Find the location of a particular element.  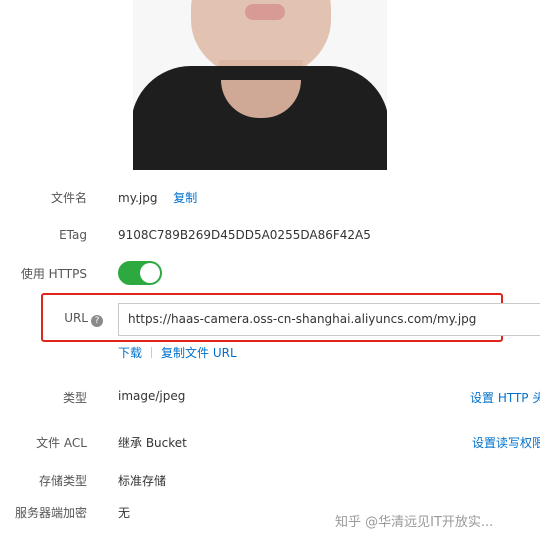

storage-value: 标准存储 is located at coordinates (142, 481).